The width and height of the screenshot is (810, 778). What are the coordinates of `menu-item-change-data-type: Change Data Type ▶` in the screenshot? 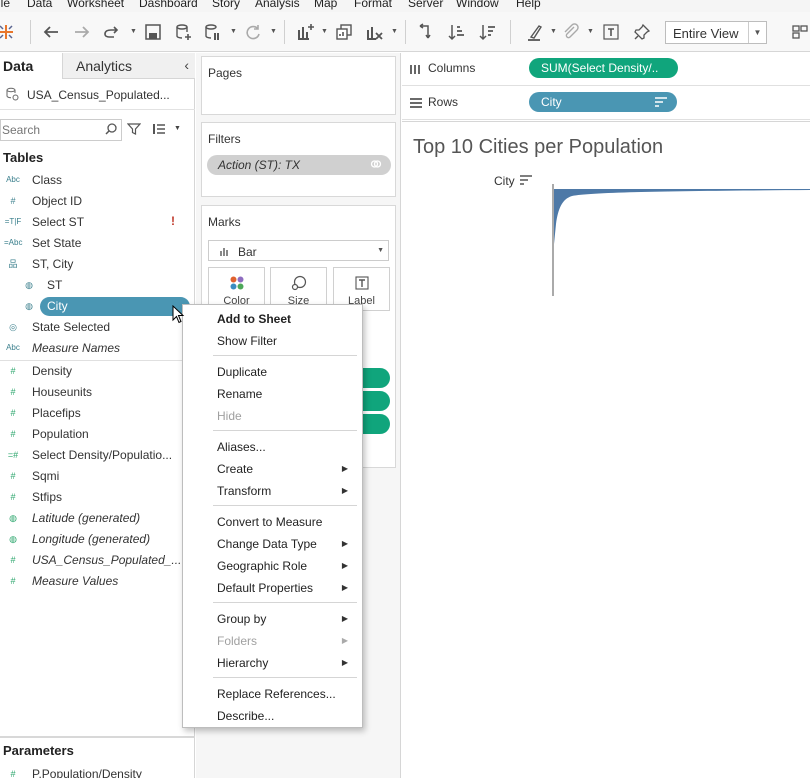 It's located at (272, 544).